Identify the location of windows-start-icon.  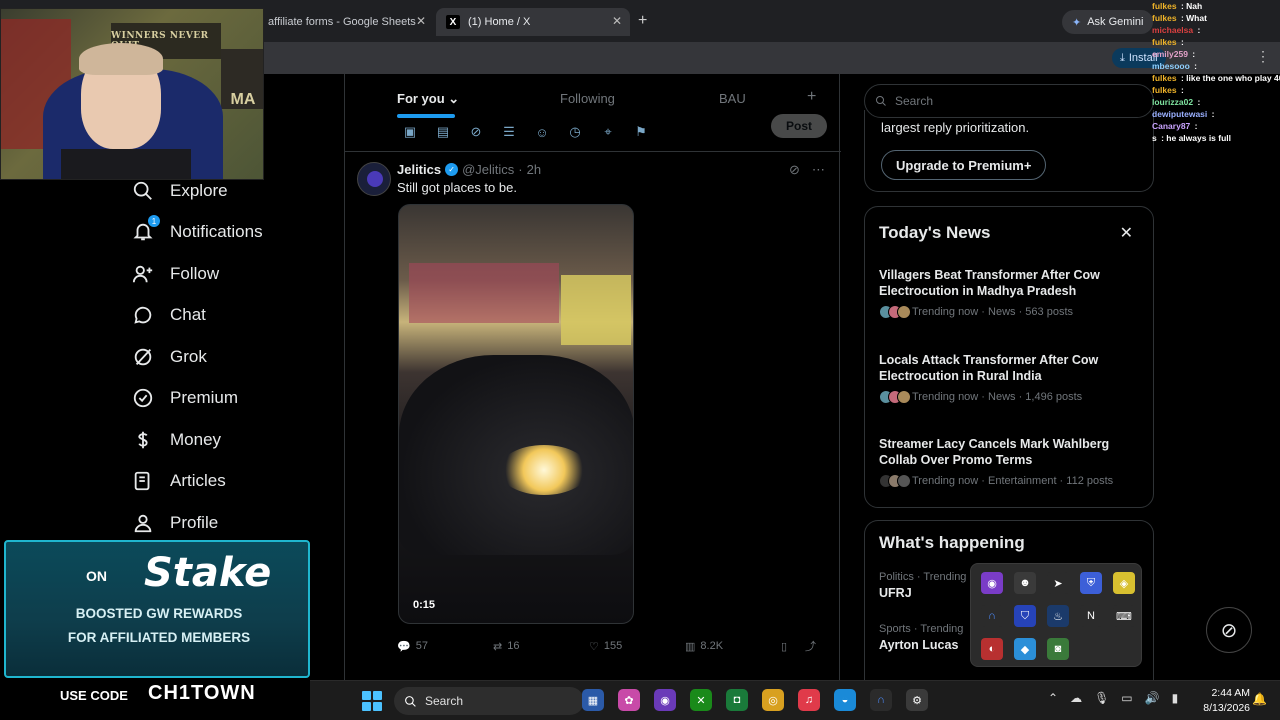
(372, 701).